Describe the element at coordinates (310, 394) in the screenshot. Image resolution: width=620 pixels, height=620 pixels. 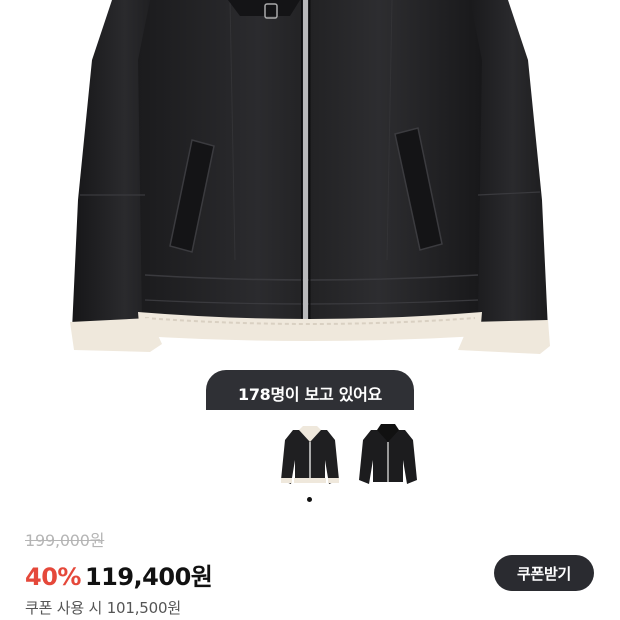
I see `viewers-count-text: 178명이 보고 있어요` at that location.